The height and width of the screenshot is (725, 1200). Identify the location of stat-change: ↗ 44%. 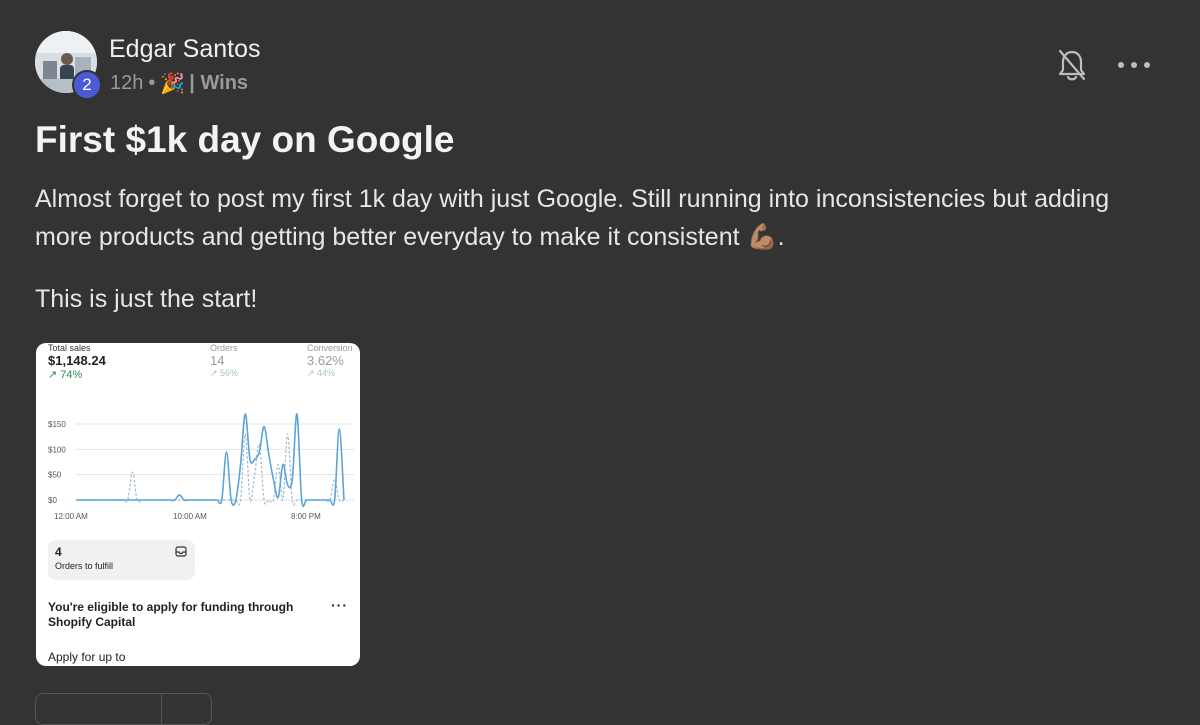
(321, 373).